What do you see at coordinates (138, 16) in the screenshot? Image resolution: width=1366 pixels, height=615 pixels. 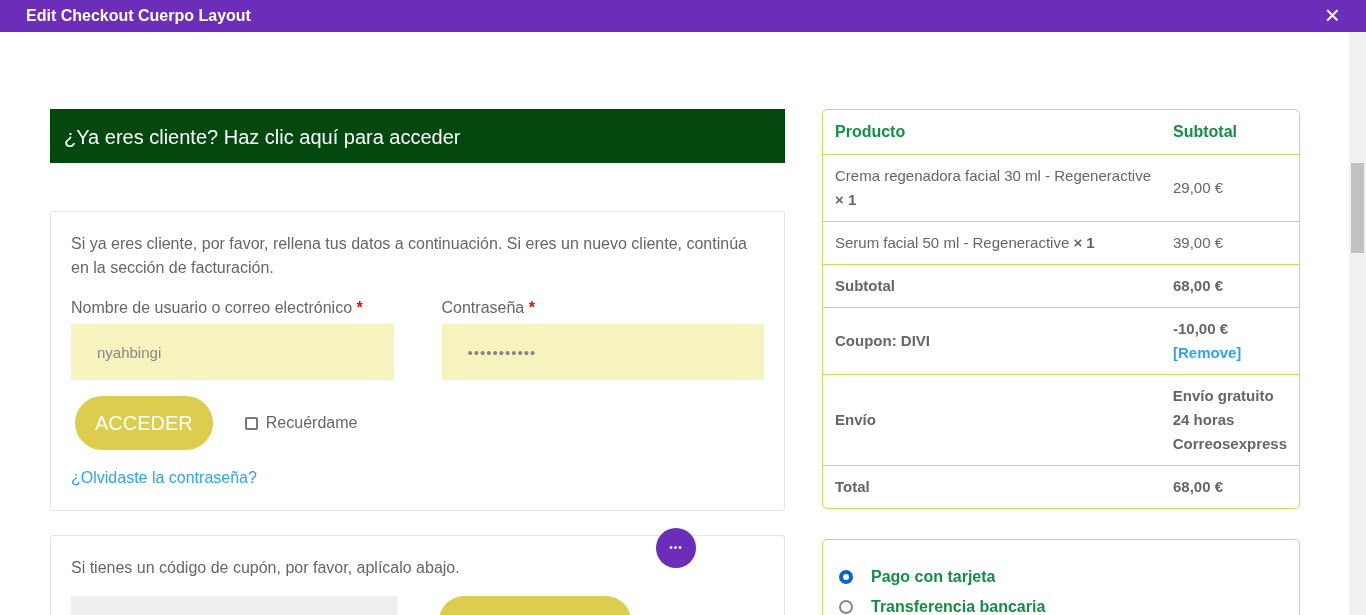 I see `window-title: Edit Checkout Cuerpo Layout` at bounding box center [138, 16].